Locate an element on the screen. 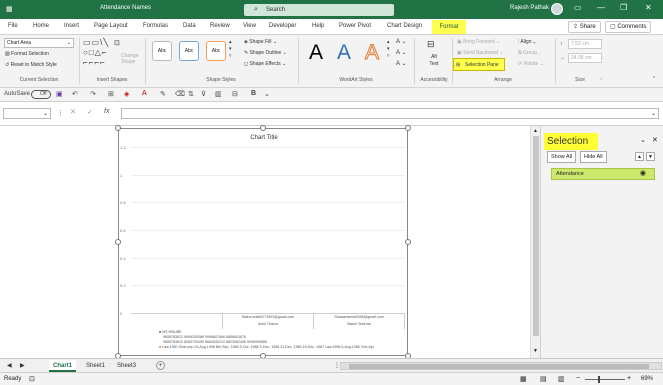  shape-fill-button: ◈ Shape Fill ⌄ is located at coordinates (260, 42).